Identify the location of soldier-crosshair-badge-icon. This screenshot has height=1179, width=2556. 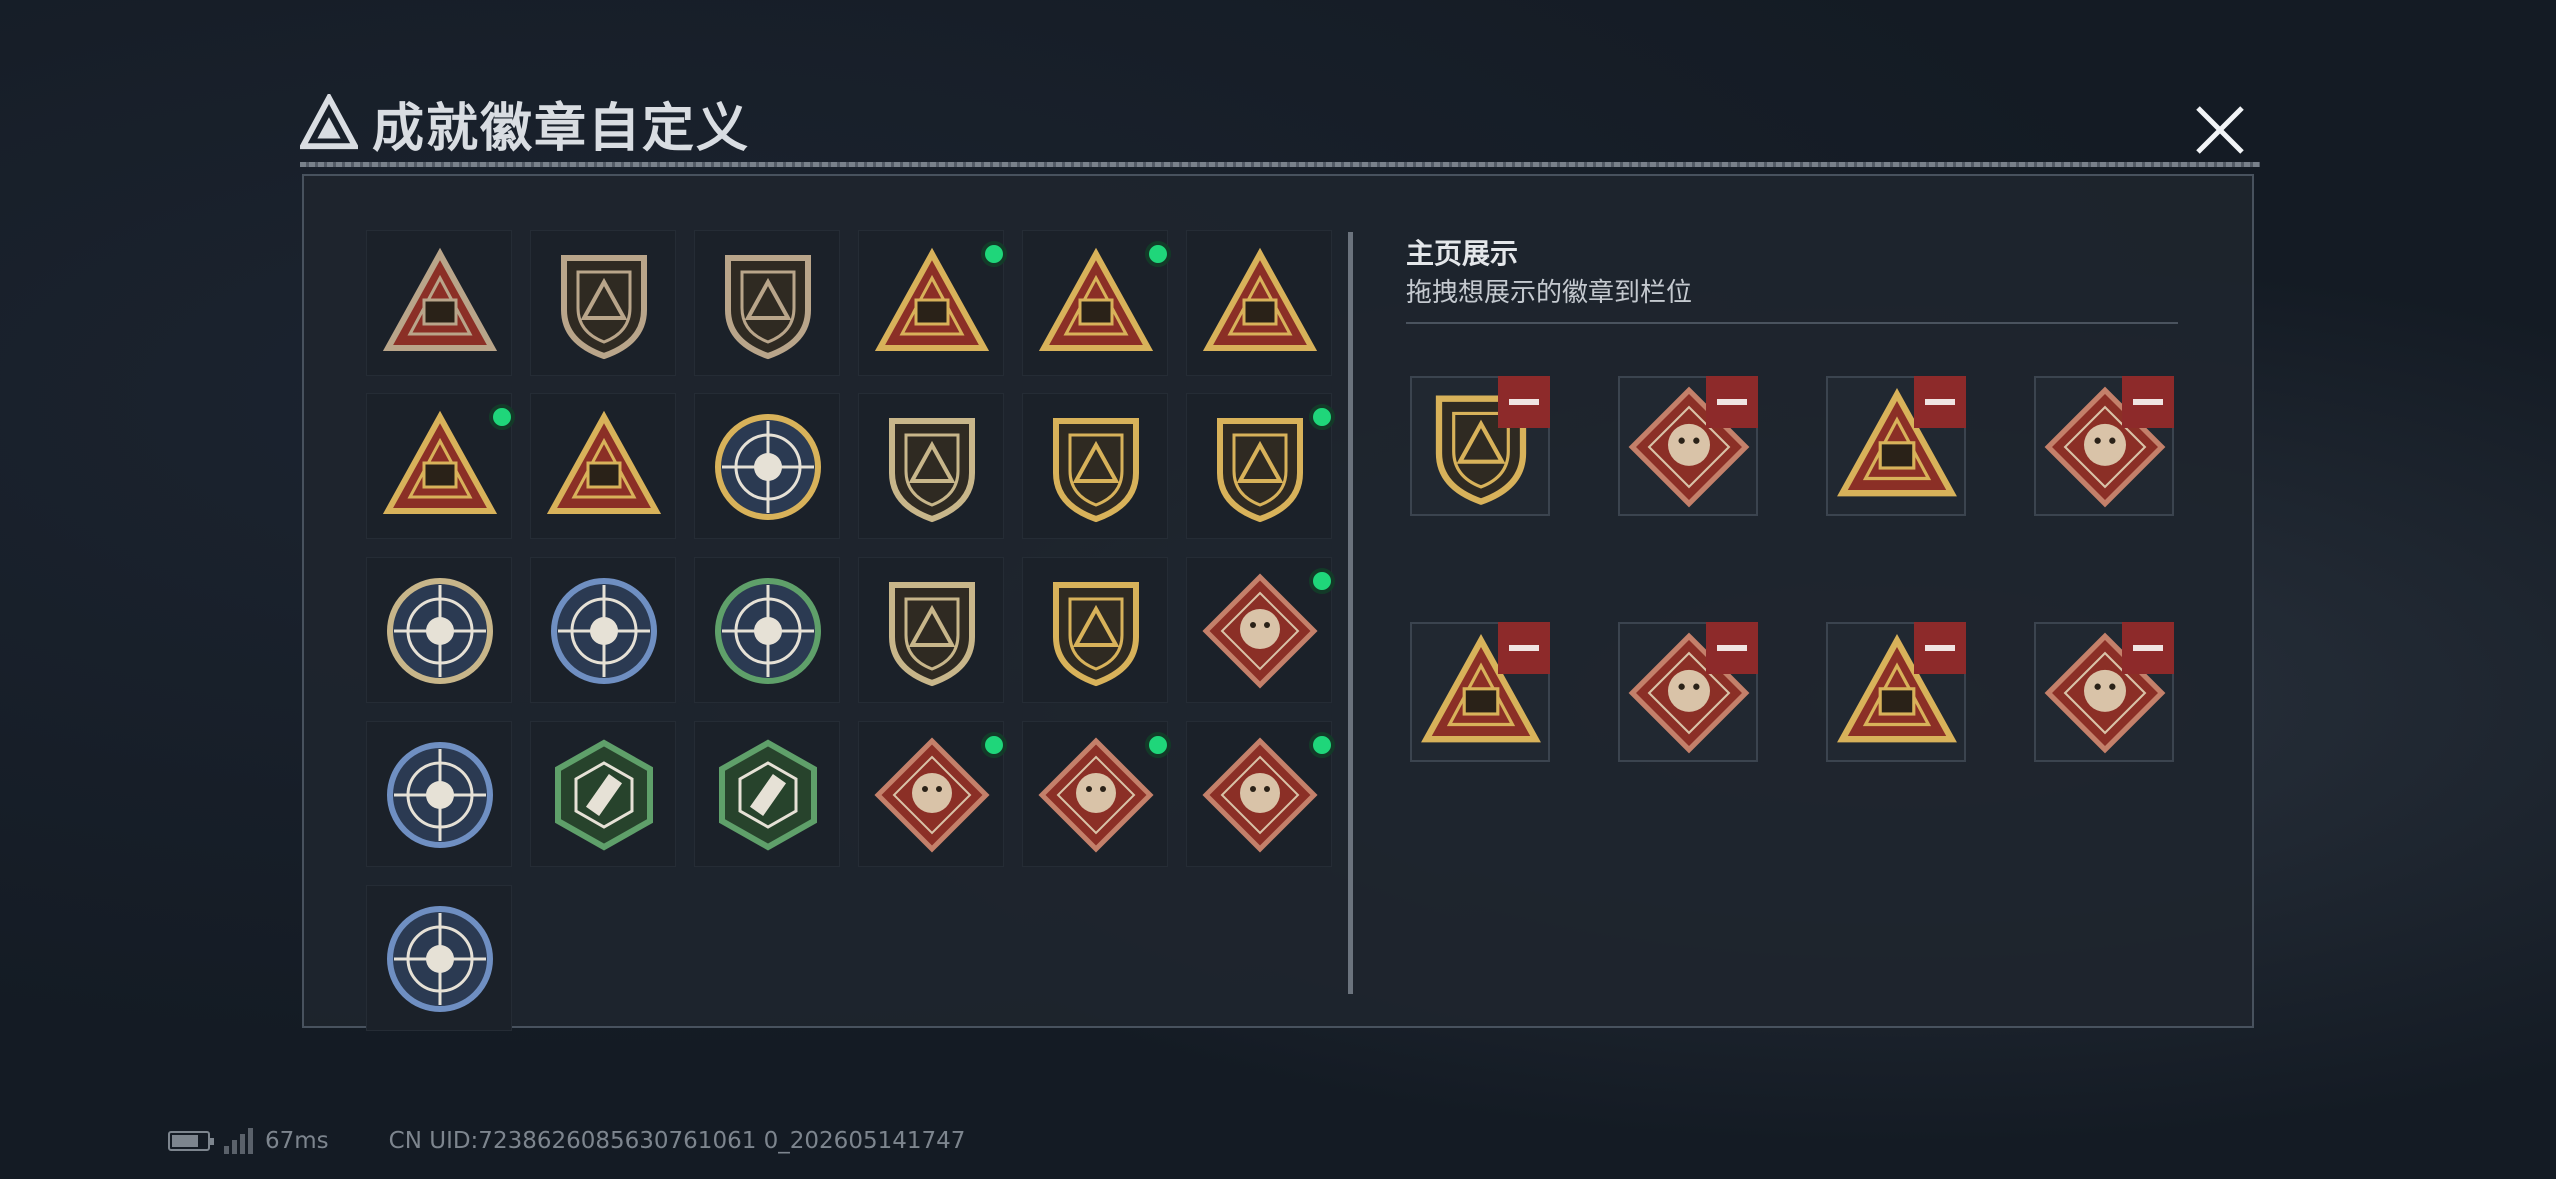
(440, 631).